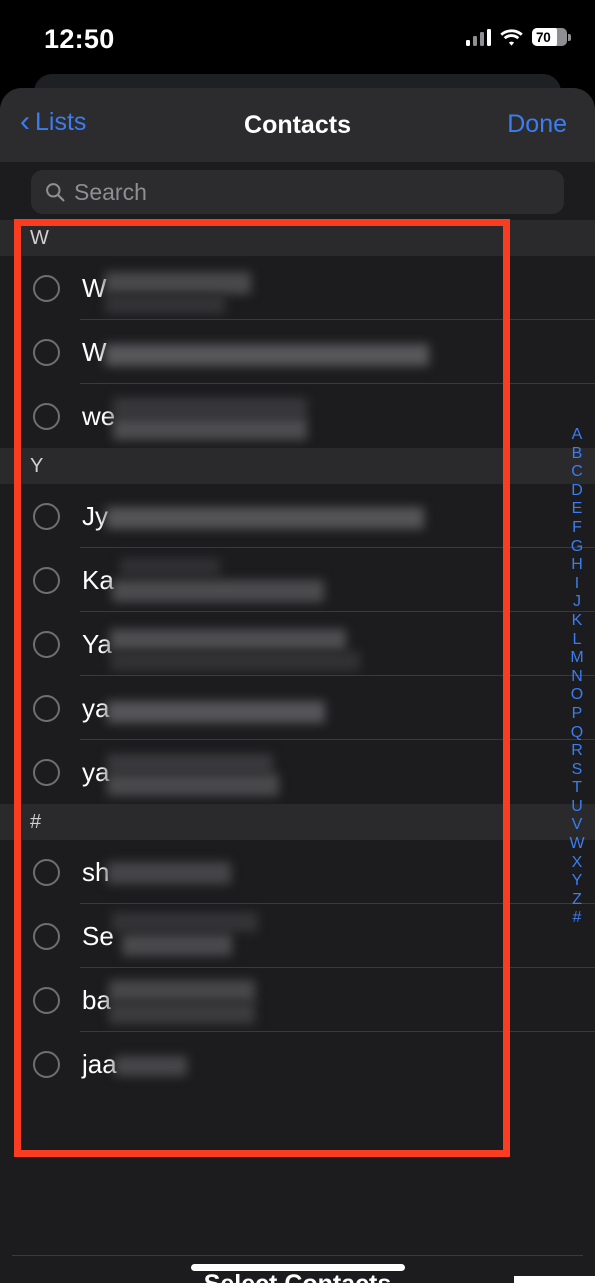 This screenshot has height=1283, width=595. I want to click on footer-select-contacts-label: Select Contacts, so click(297, 1276).